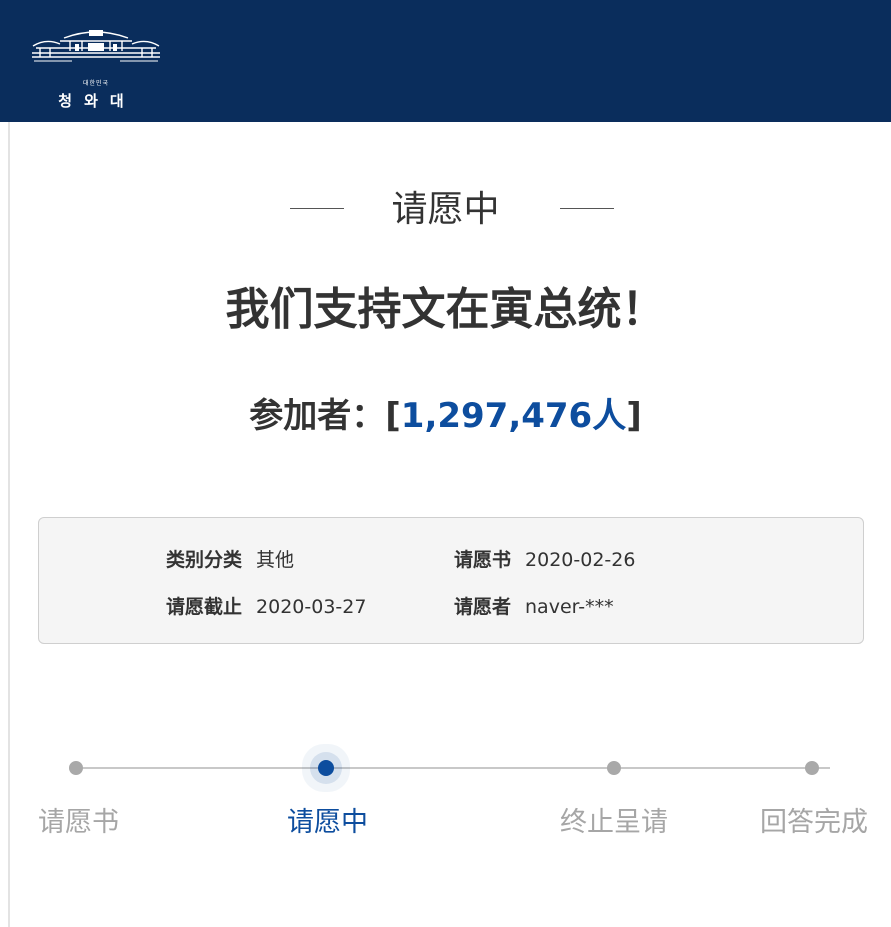  What do you see at coordinates (326, 768) in the screenshot?
I see `step-dot-2-active` at bounding box center [326, 768].